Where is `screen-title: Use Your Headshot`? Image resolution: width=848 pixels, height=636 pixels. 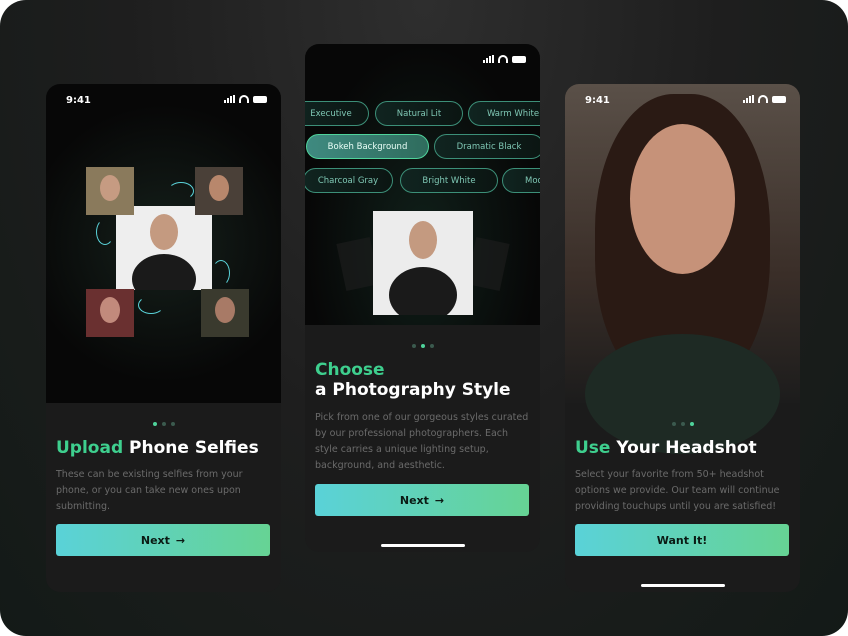 screen-title: Use Your Headshot is located at coordinates (666, 448).